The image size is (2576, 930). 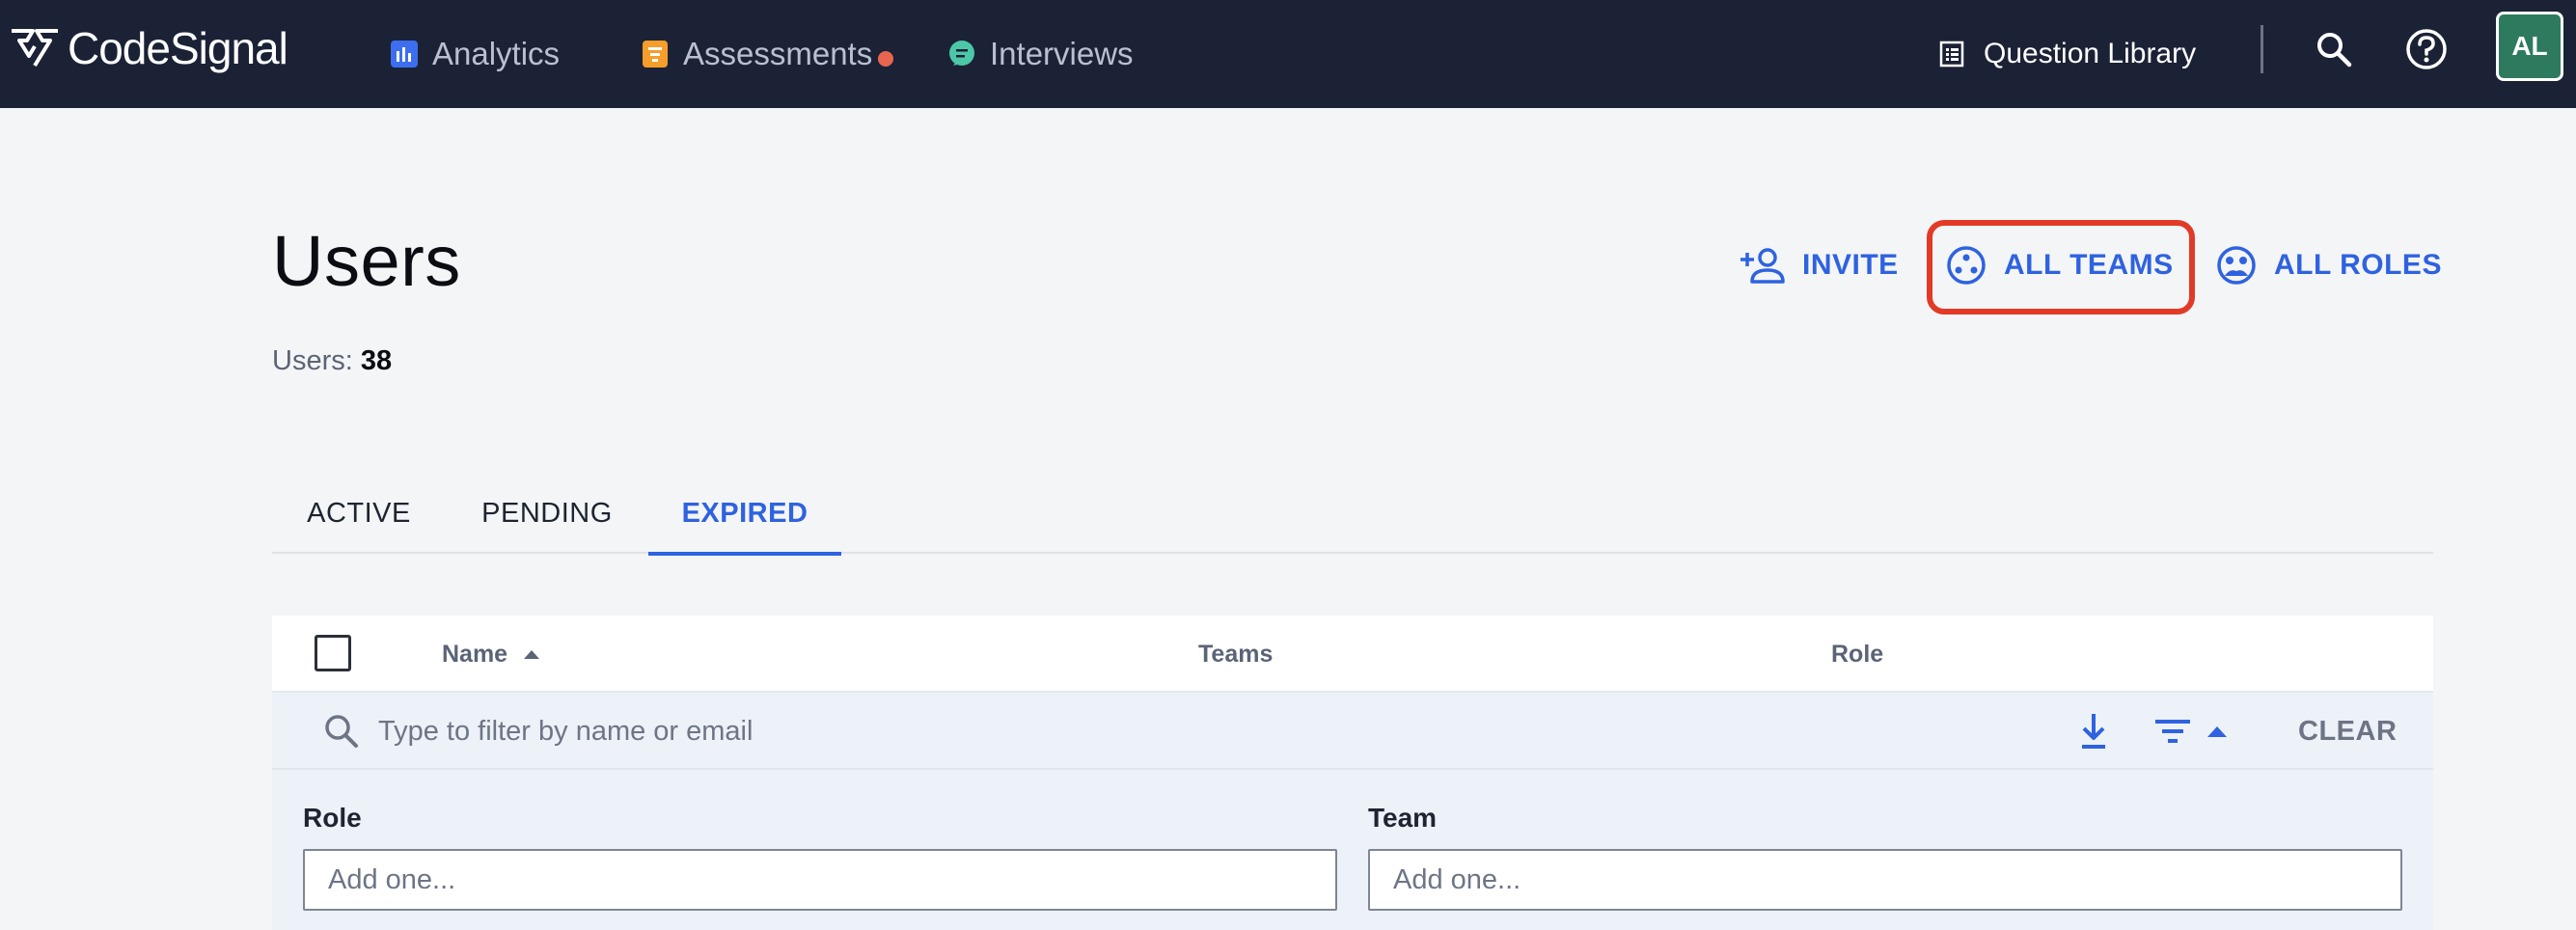 What do you see at coordinates (778, 54) in the screenshot?
I see `nav-assessments-text: Assessments` at bounding box center [778, 54].